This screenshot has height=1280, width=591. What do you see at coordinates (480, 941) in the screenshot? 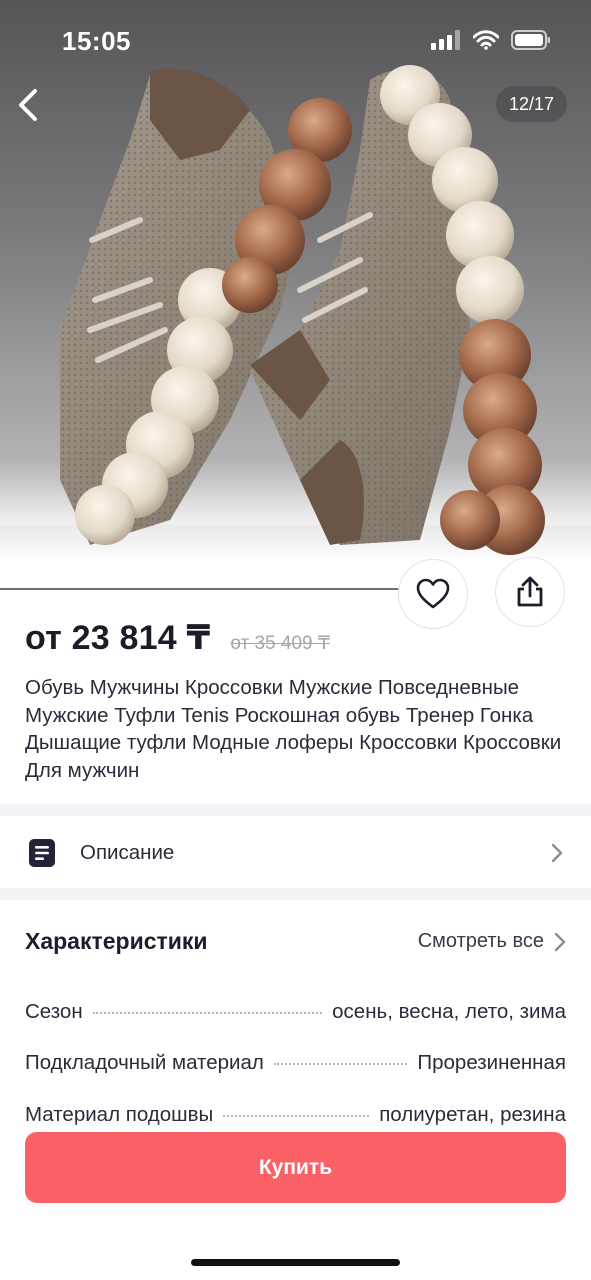
I see `see-all-label: Смотреть все` at bounding box center [480, 941].